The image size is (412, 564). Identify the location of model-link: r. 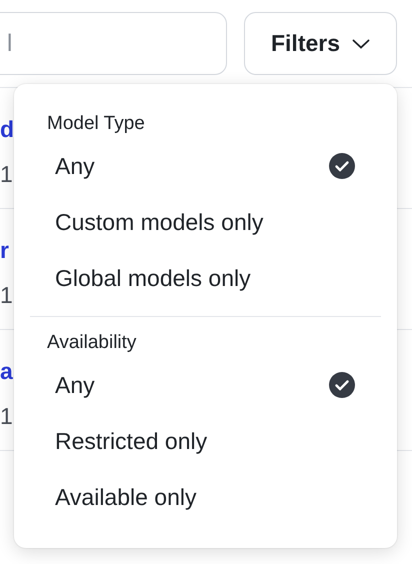
(4, 250).